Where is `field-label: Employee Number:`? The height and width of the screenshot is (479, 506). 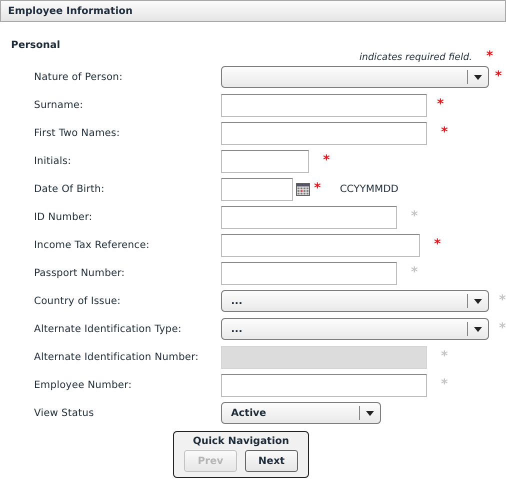 field-label: Employee Number: is located at coordinates (83, 385).